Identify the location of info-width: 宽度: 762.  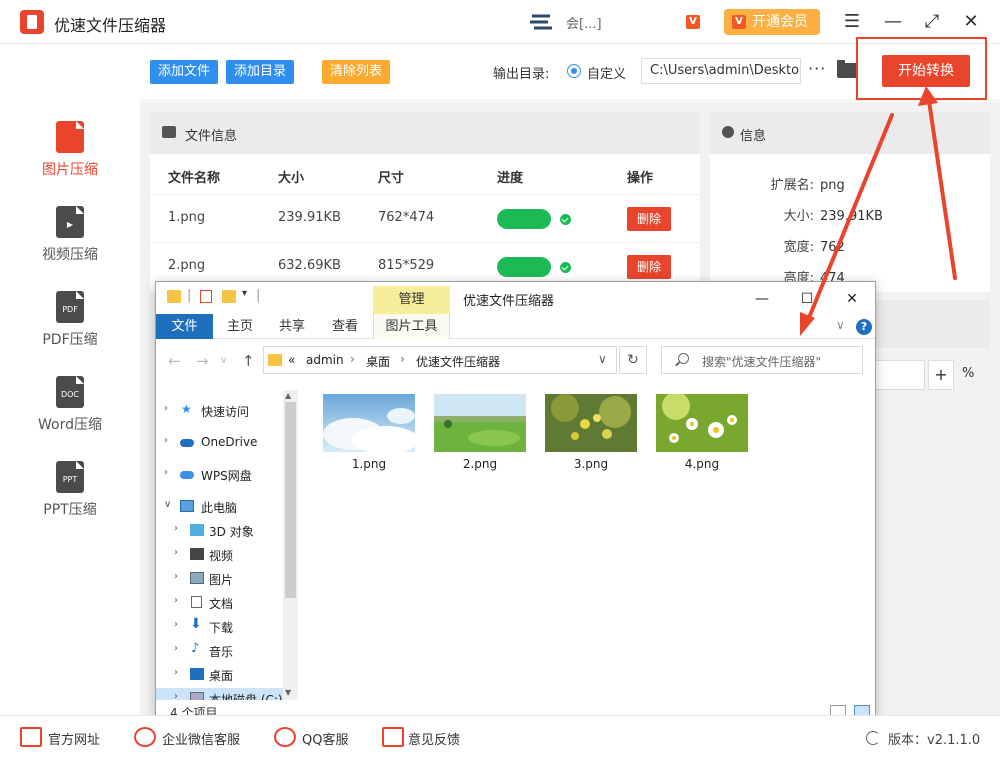
(814, 247).